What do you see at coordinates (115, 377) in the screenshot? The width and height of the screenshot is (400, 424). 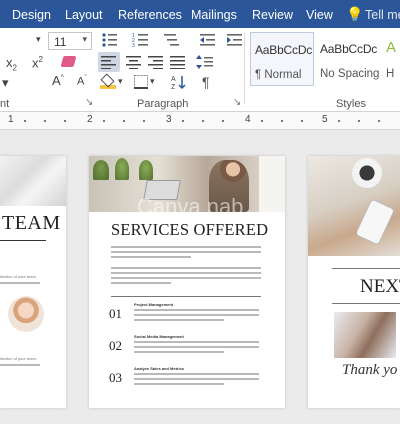 I see `service-number: 03` at bounding box center [115, 377].